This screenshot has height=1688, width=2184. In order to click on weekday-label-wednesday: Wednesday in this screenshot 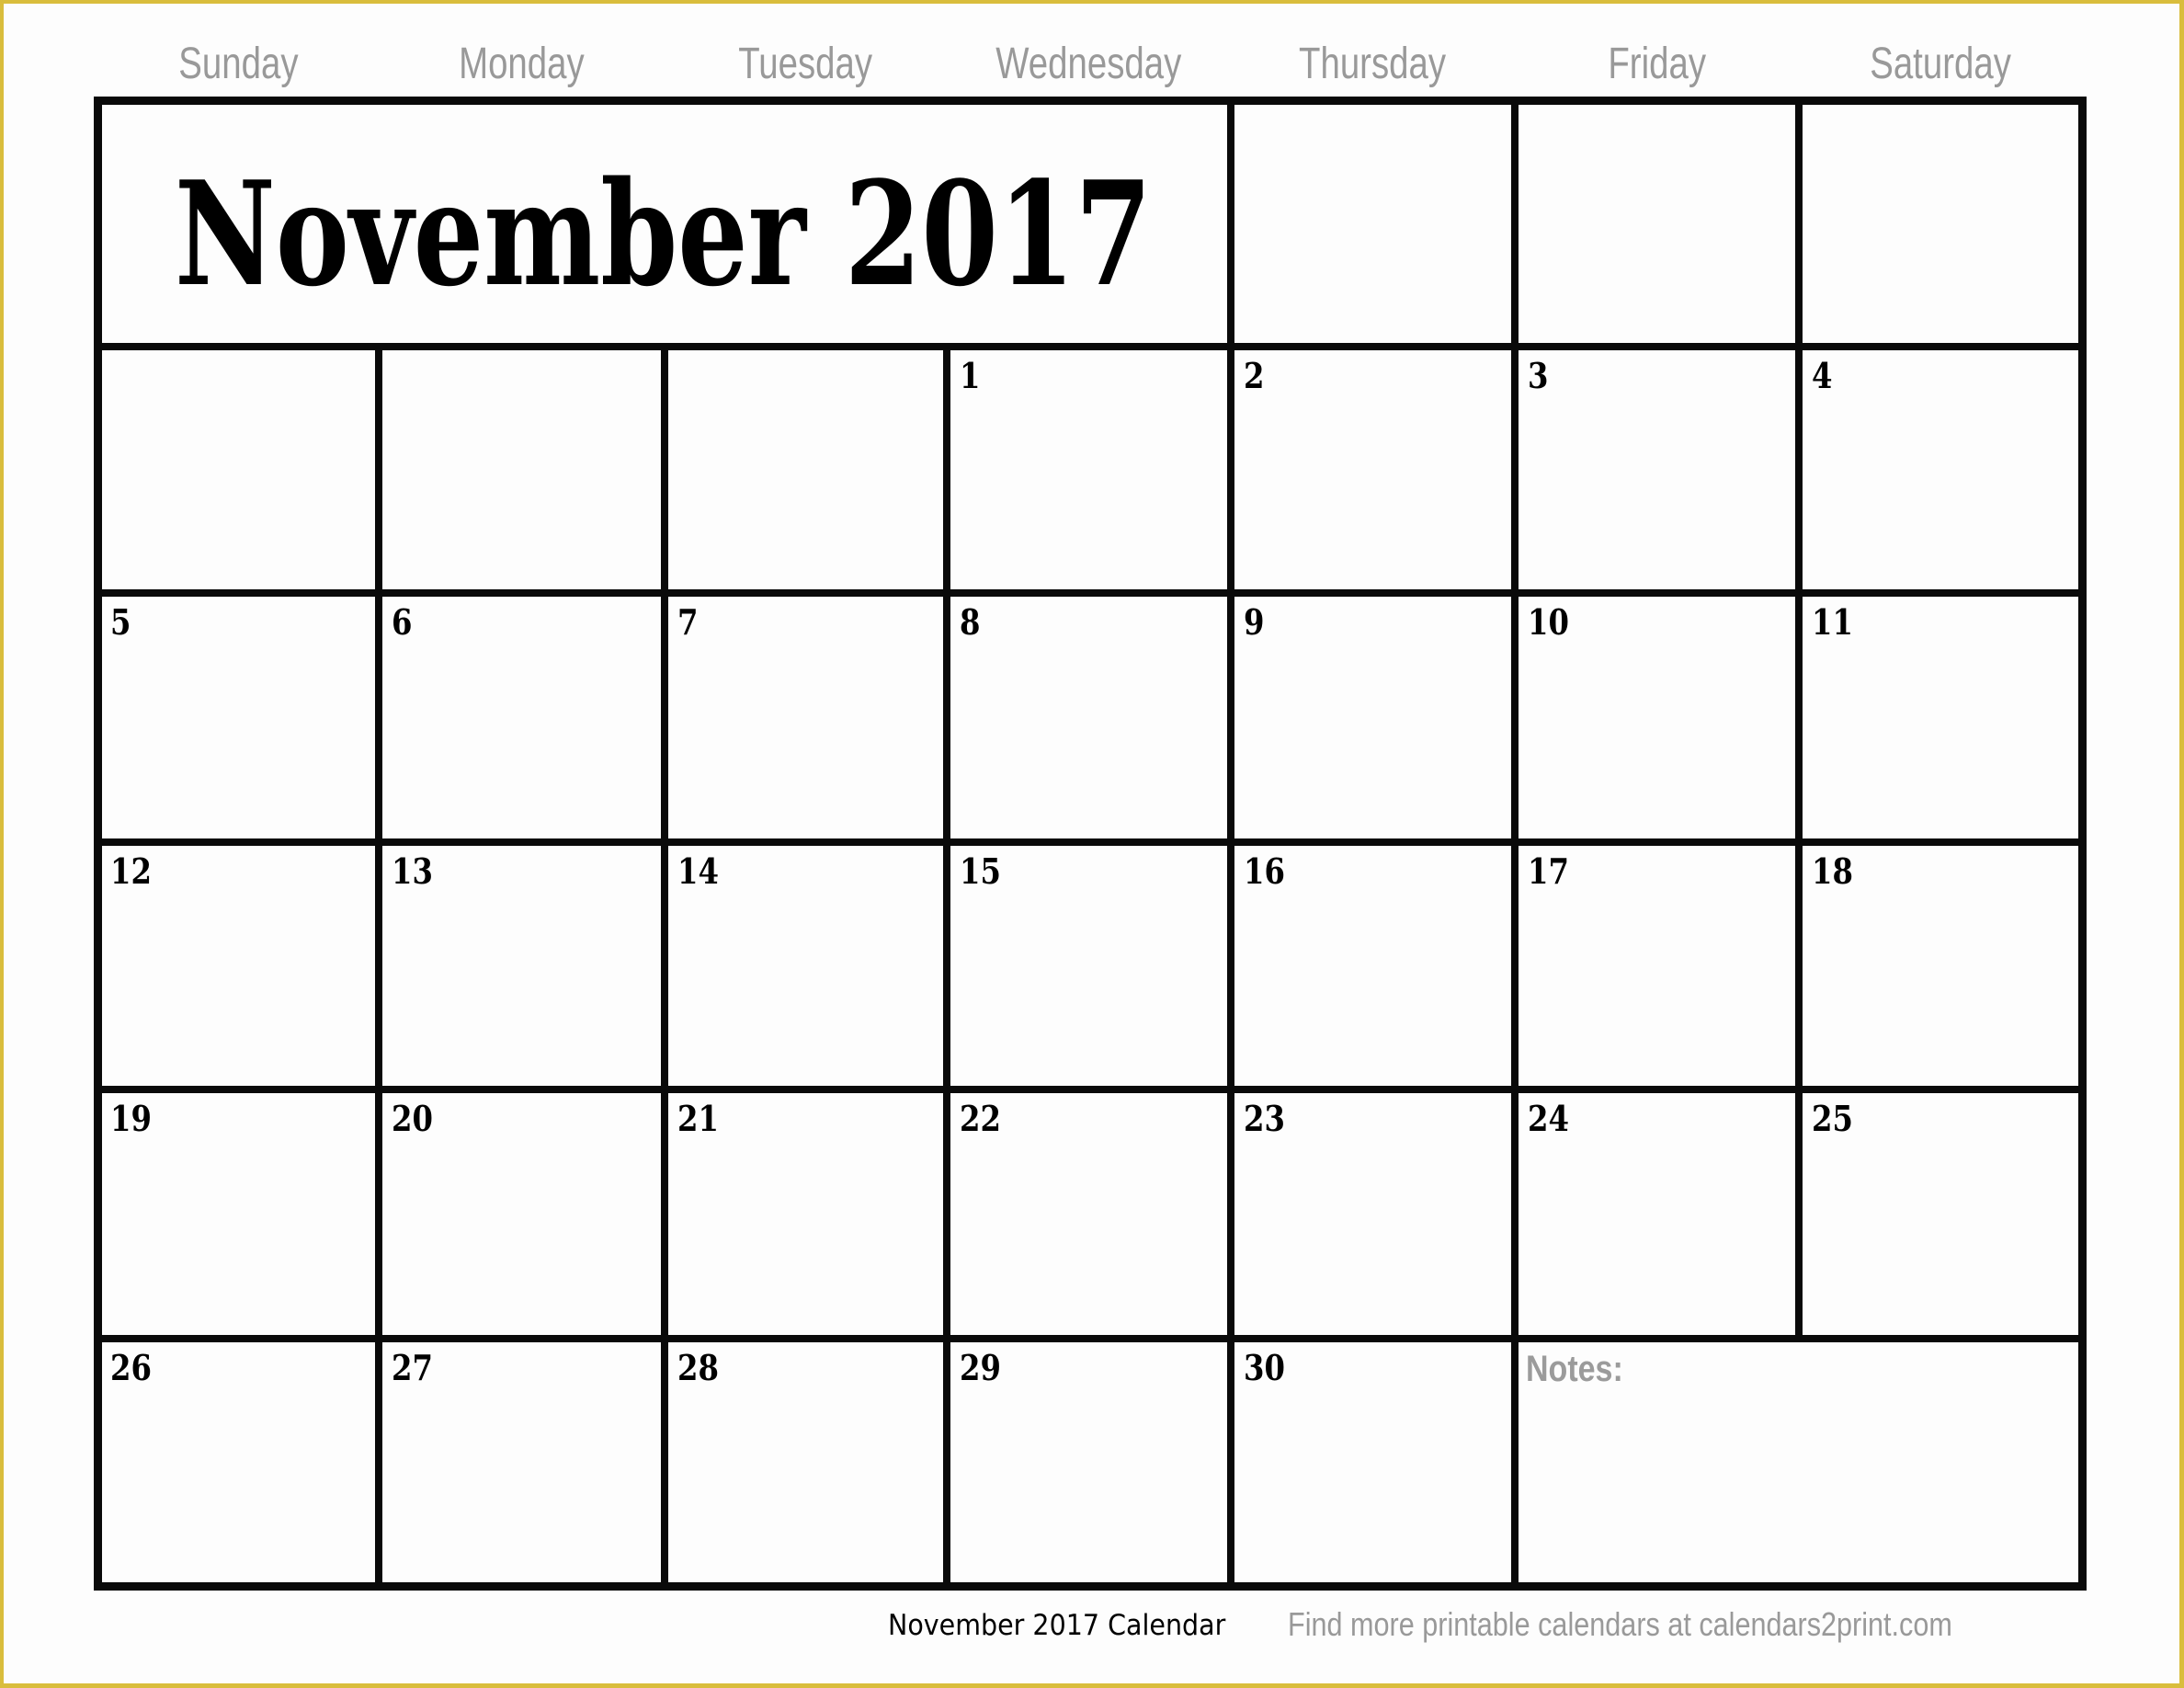, I will do `click(1089, 64)`.